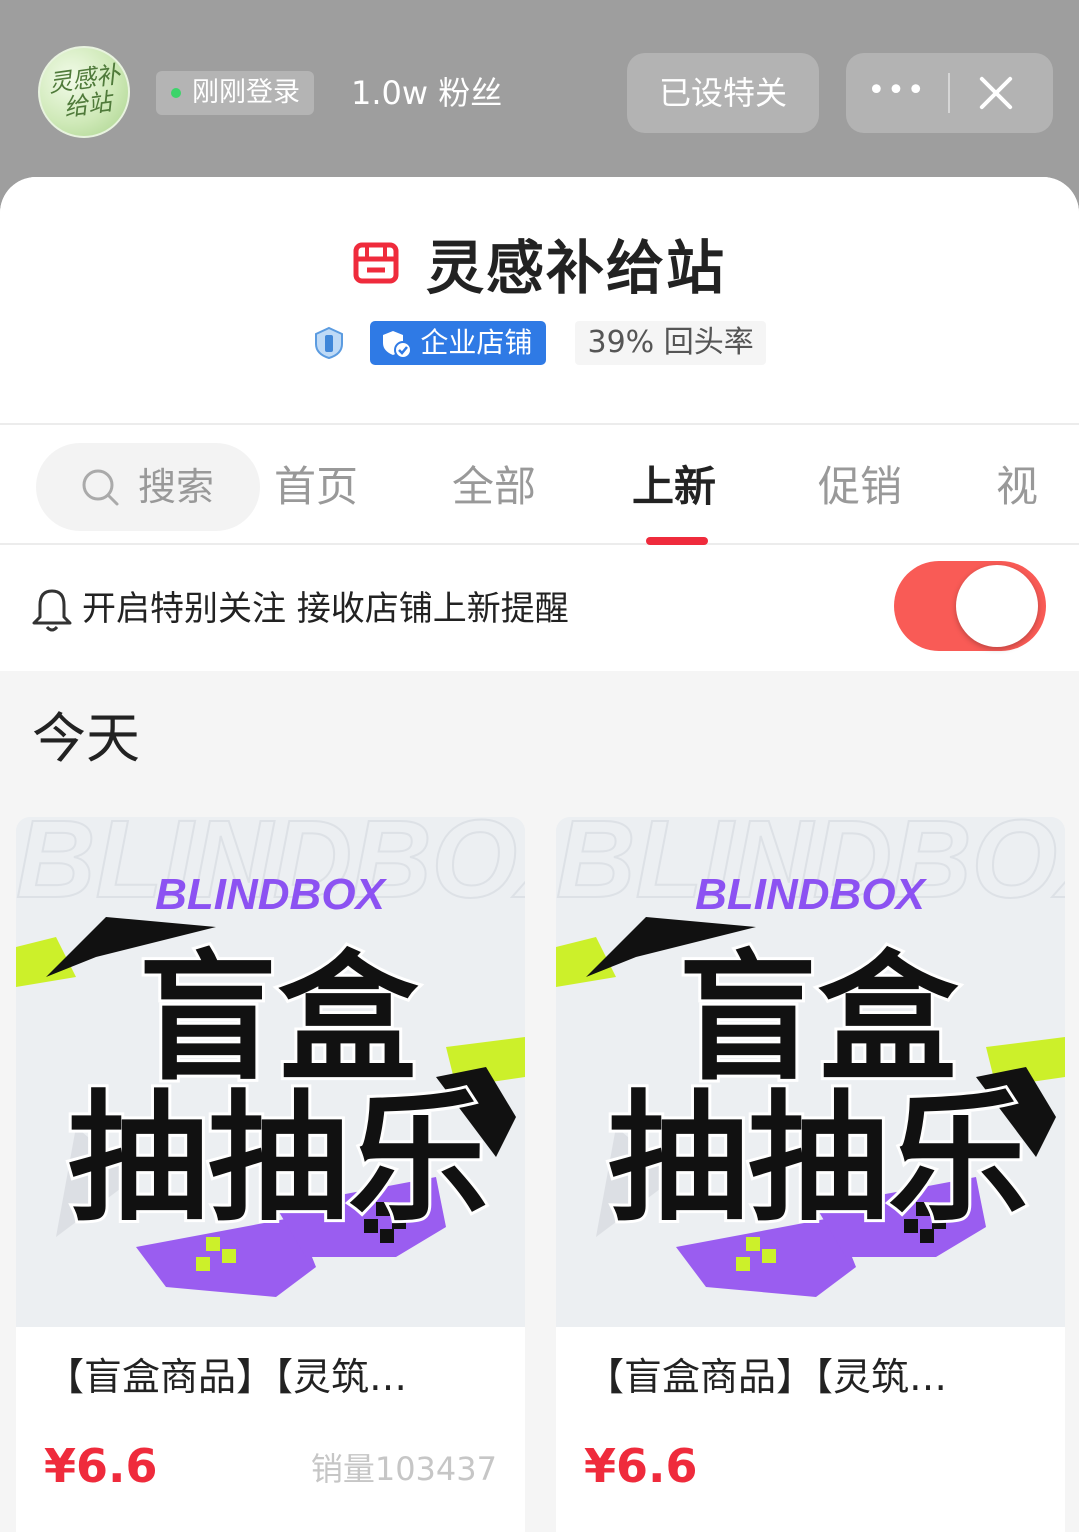  Describe the element at coordinates (376, 263) in the screenshot. I see `shop-icon` at that location.